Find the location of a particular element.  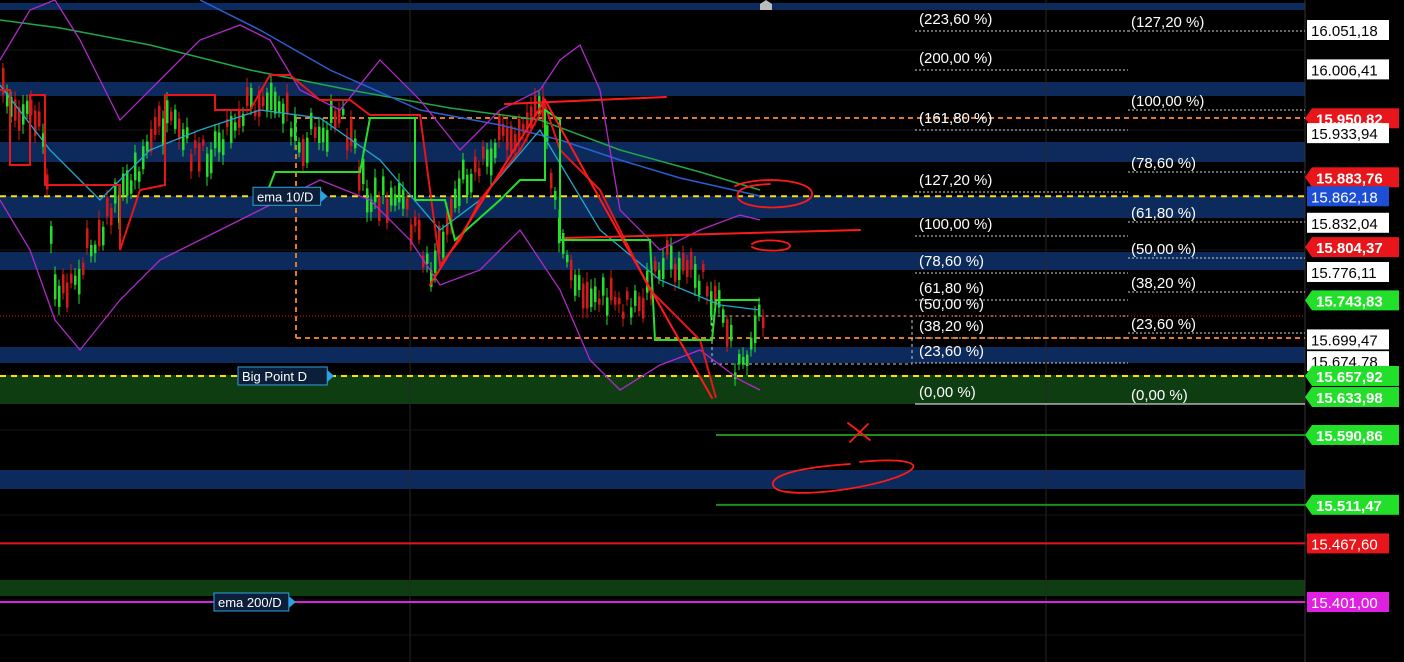

price-tag-label: 15.657,92 is located at coordinates (1349, 377).